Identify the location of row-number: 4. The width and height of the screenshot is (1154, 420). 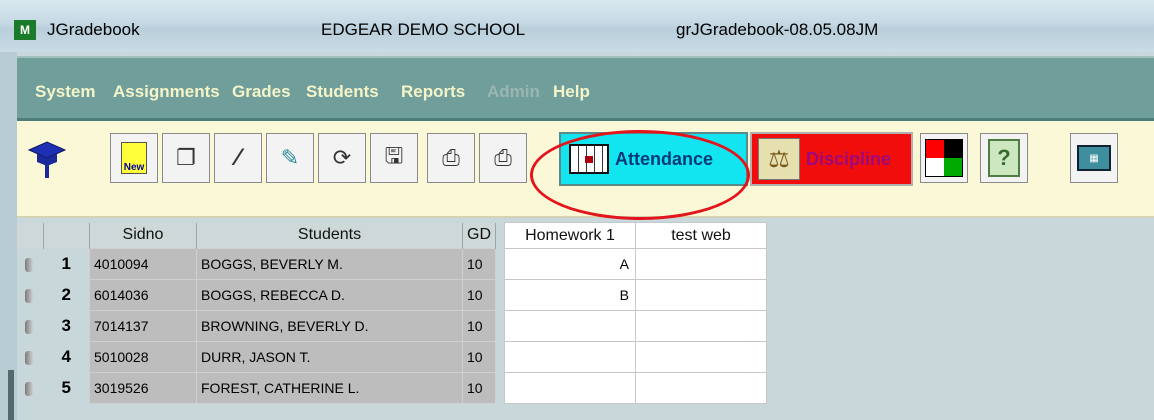
(66, 357).